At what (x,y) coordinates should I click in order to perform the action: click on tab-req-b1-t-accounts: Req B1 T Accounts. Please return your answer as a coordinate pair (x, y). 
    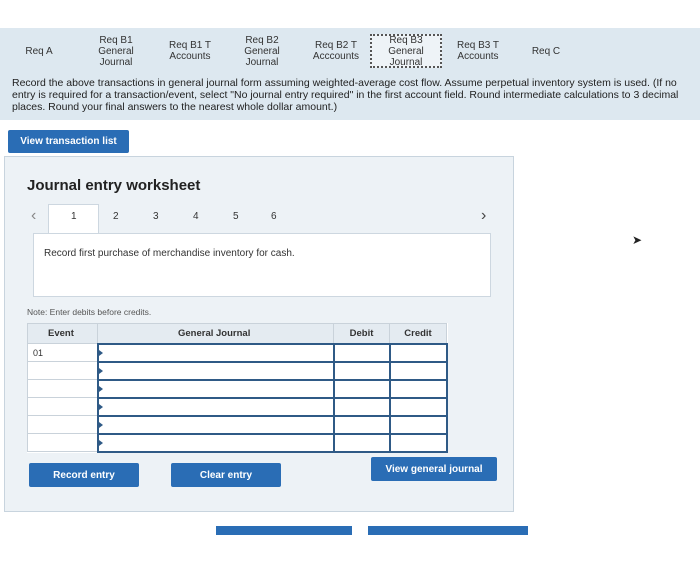
    Looking at the image, I should click on (190, 51).